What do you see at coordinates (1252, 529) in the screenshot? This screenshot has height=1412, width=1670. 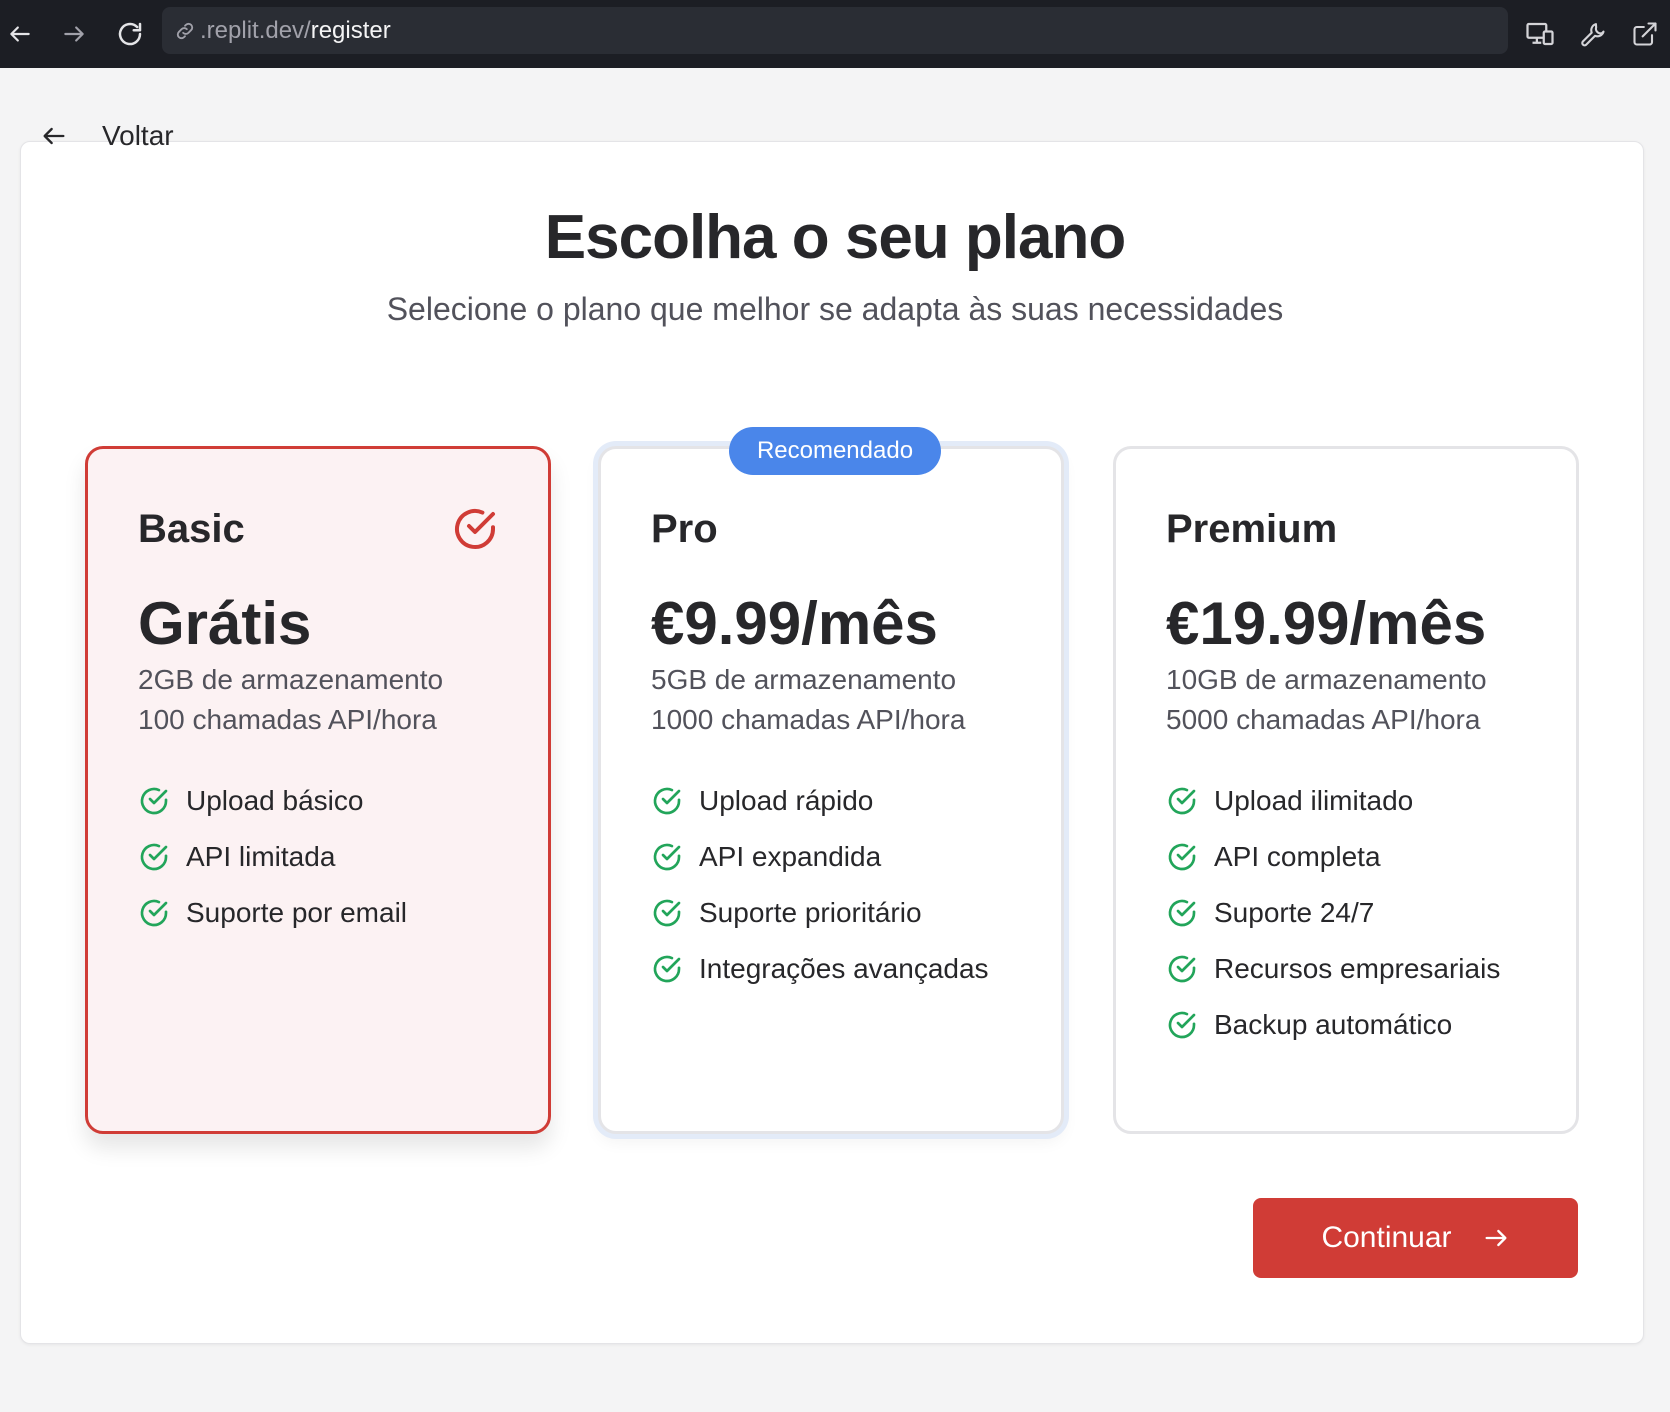 I see `plan-name: Premium` at bounding box center [1252, 529].